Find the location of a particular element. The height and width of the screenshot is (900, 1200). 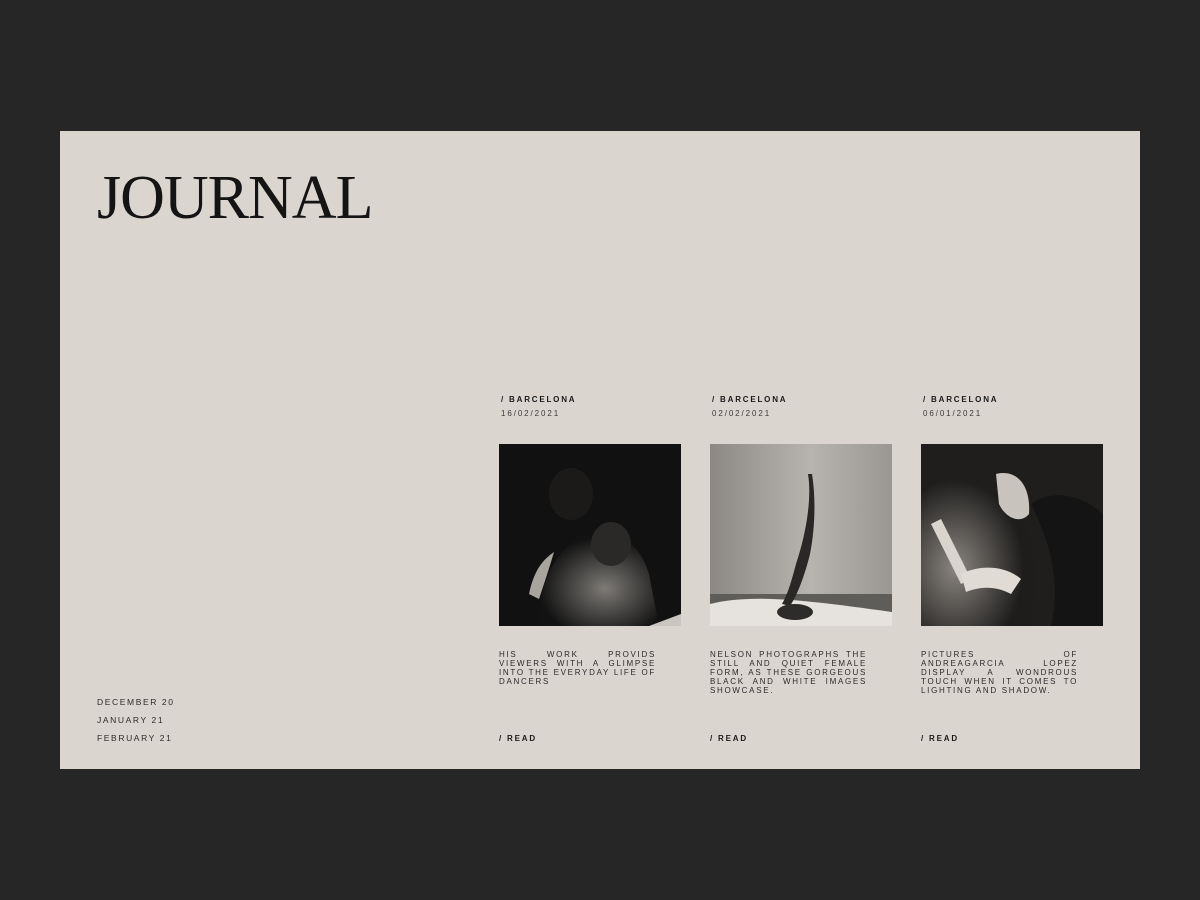

archive-link-february-21: FEBRUARY 21 is located at coordinates (136, 741).